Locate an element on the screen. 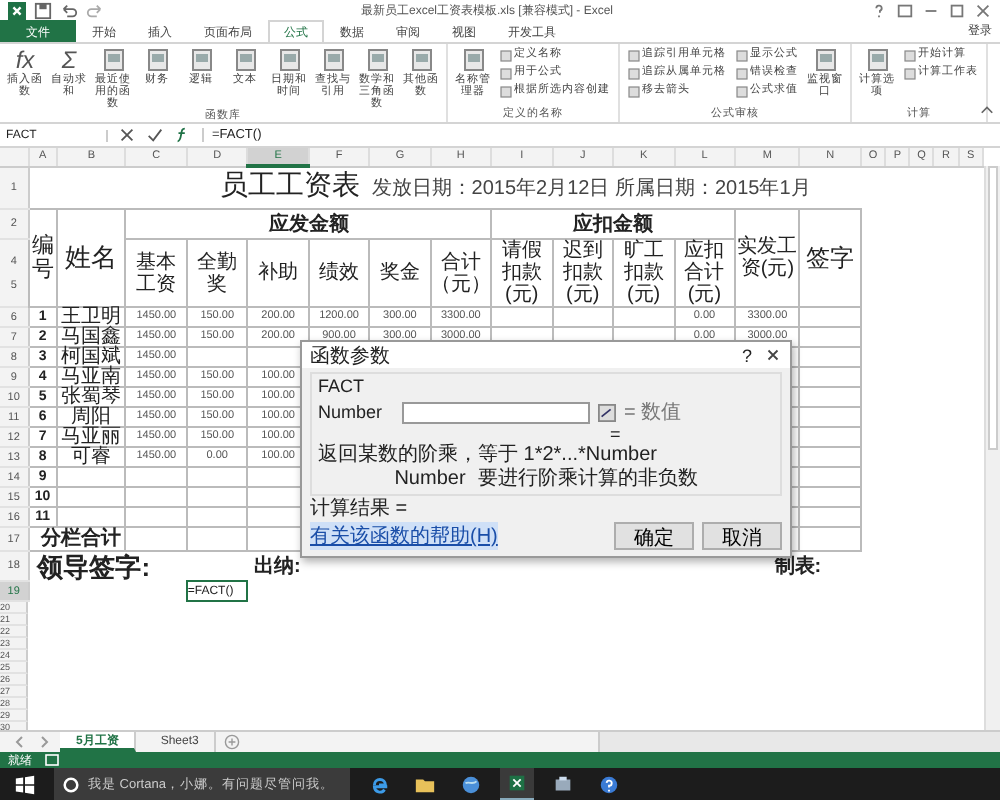 The height and width of the screenshot is (800, 1000). argument-result: = 数值 is located at coordinates (653, 413).